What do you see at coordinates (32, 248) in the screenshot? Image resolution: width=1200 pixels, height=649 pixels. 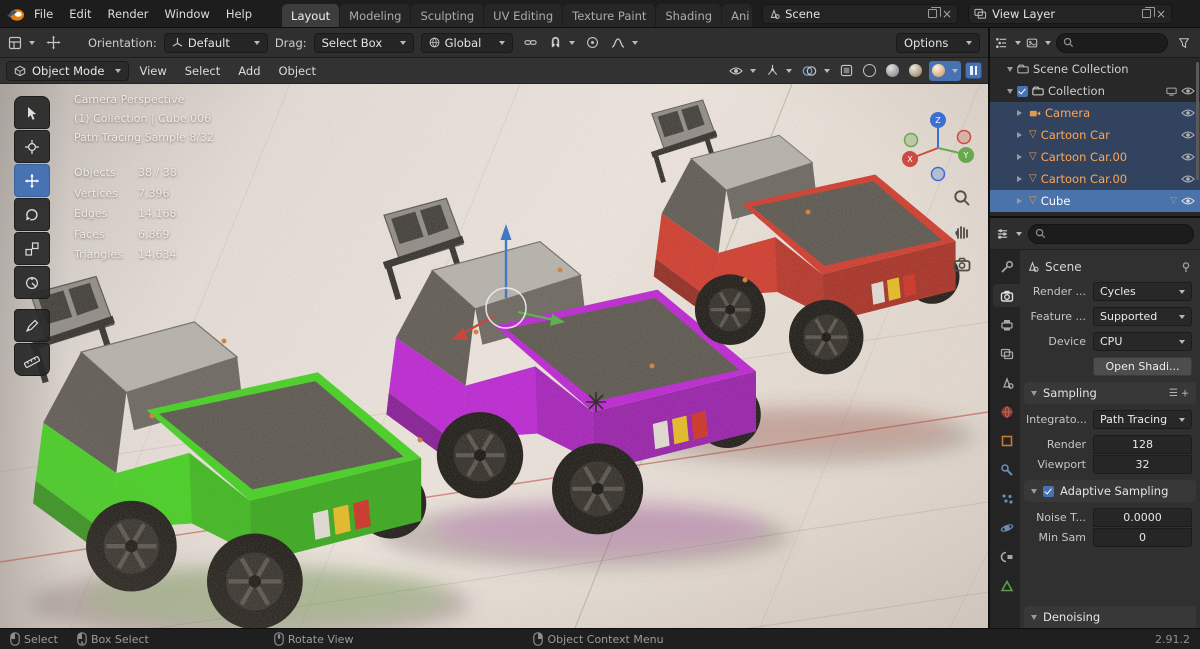 I see `scale-tool` at bounding box center [32, 248].